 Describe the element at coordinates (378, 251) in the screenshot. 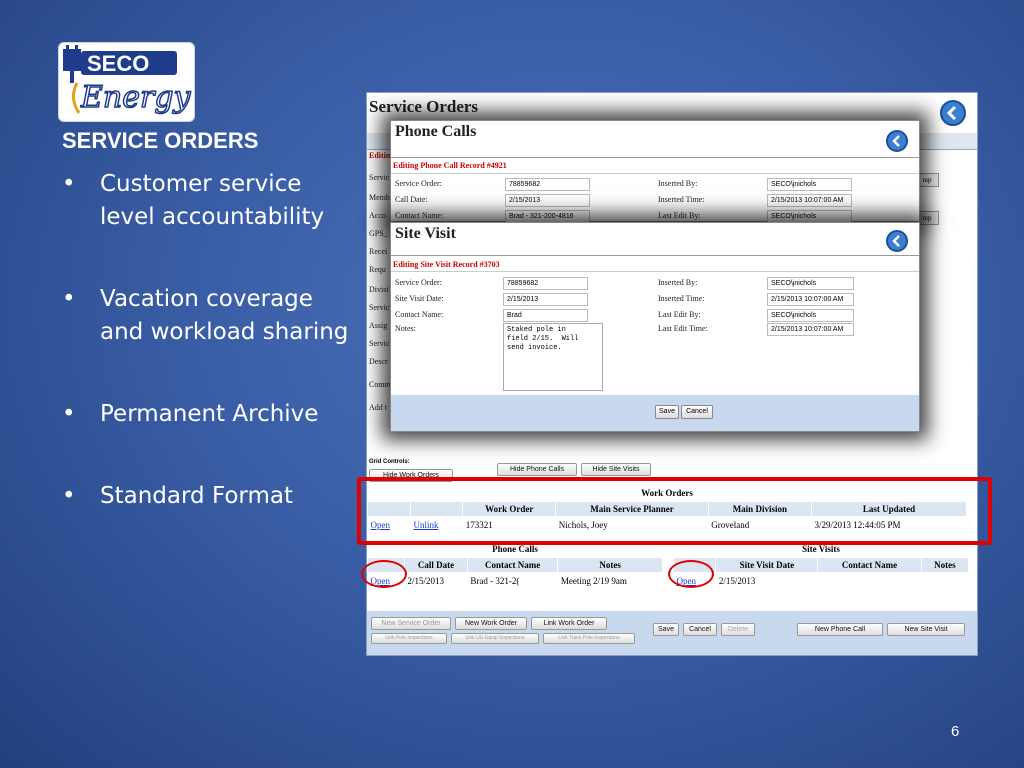

I see `field-label: Recei` at that location.